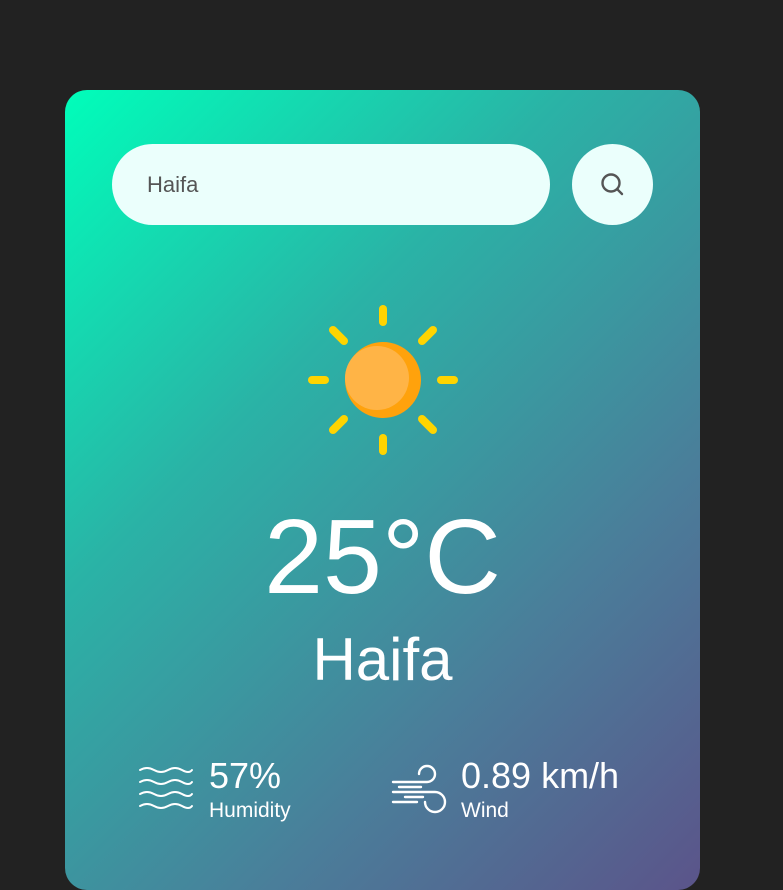 This screenshot has width=783, height=890. I want to click on wind-label: Wind, so click(485, 810).